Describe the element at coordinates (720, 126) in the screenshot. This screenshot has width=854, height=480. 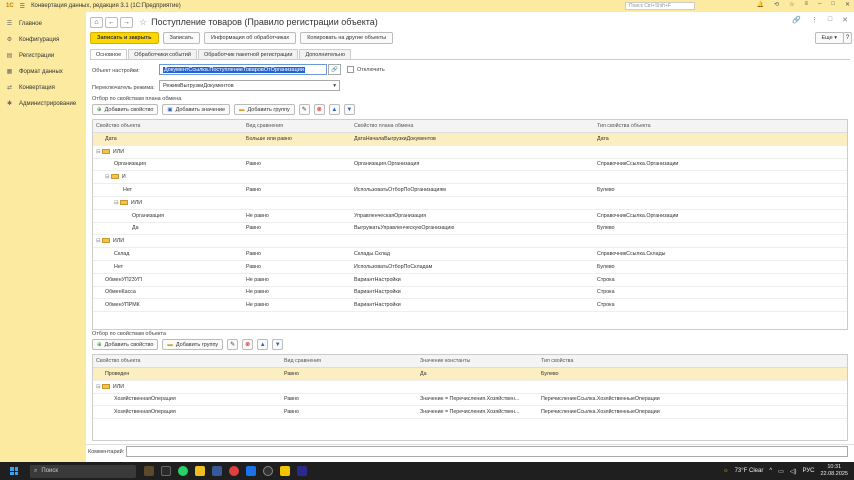
I see `column-header: Тип свойства объекта` at that location.